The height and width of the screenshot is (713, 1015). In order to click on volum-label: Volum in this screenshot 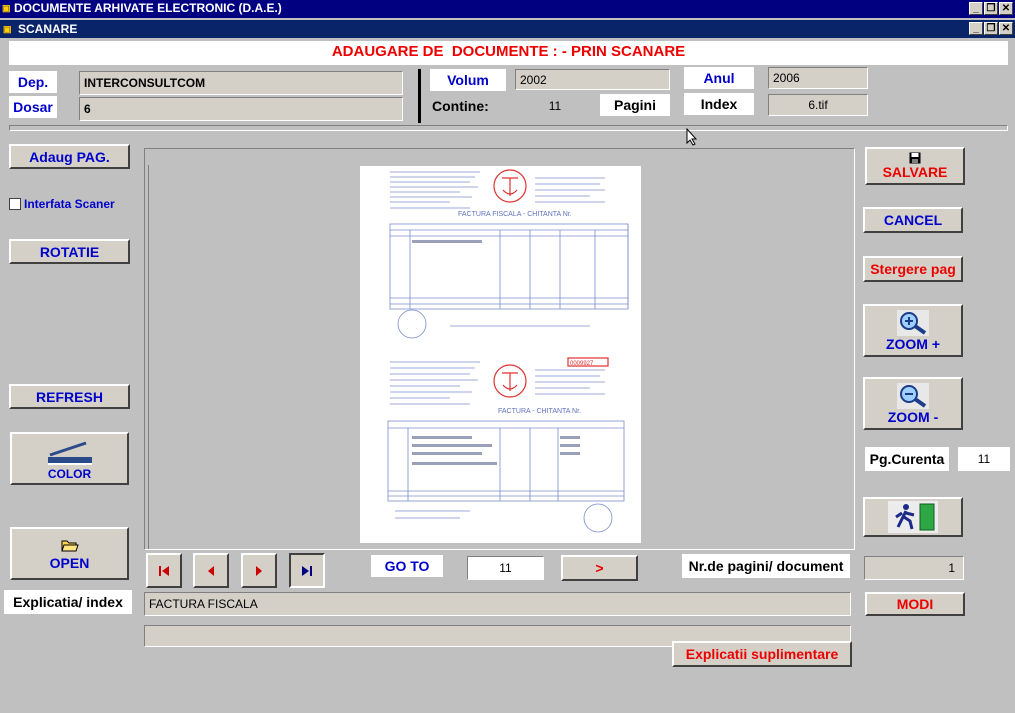, I will do `click(468, 80)`.